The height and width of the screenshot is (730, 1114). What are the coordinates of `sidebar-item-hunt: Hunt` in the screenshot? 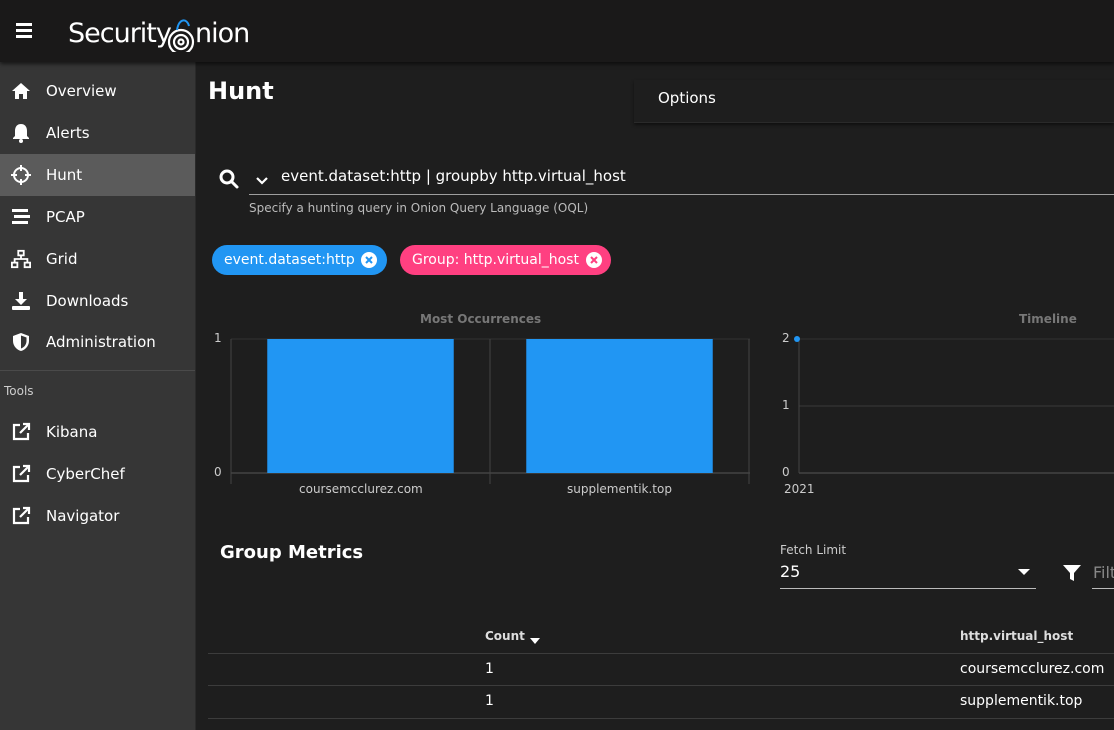 It's located at (97, 175).